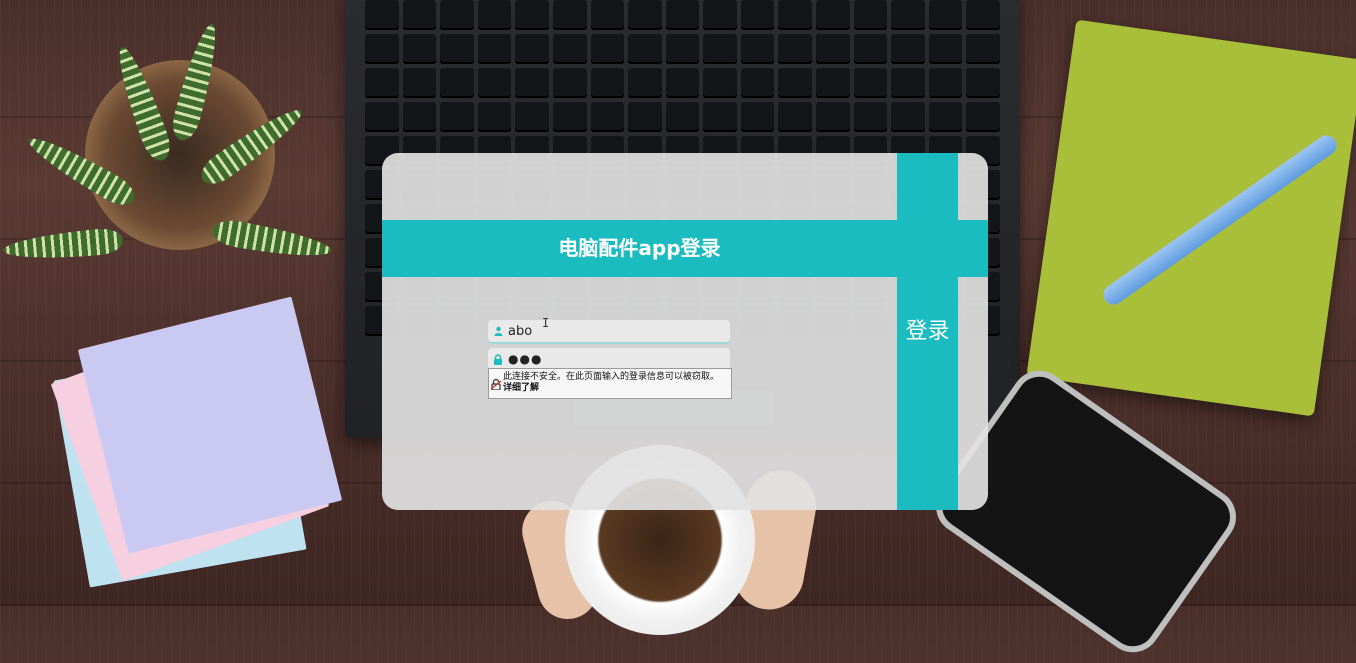  What do you see at coordinates (521, 388) in the screenshot?
I see `learn-more-link: 详细了解` at bounding box center [521, 388].